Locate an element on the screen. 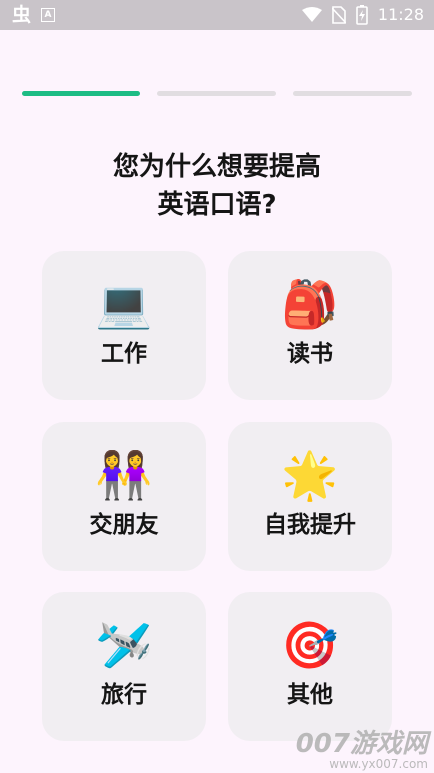 This screenshot has width=434, height=773. option-card-friends: 👭 交朋友 is located at coordinates (124, 496).